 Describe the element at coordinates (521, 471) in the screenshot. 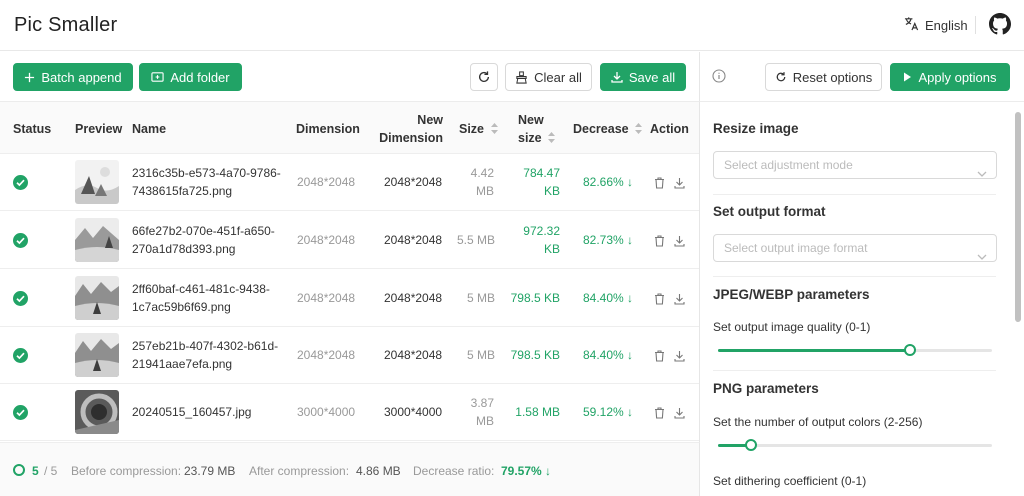

I see `ratio-value-text: 79.57%` at that location.